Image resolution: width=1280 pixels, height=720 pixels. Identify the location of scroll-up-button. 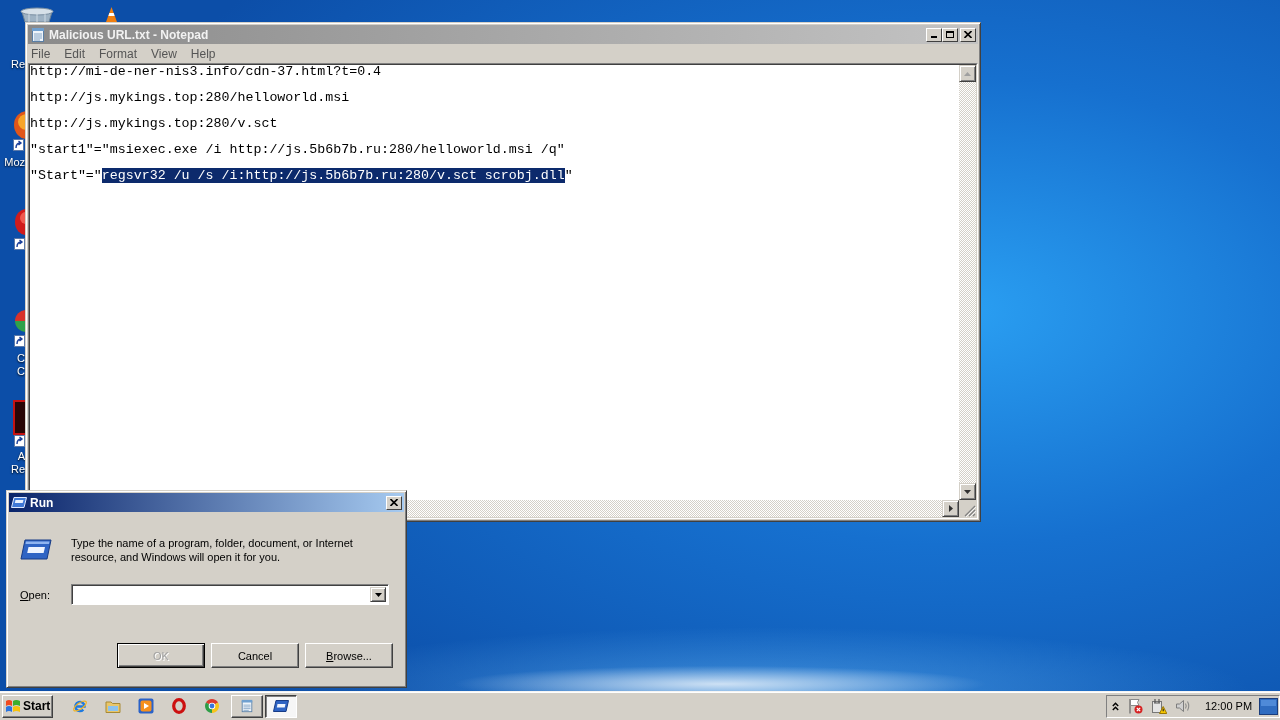
(967, 73).